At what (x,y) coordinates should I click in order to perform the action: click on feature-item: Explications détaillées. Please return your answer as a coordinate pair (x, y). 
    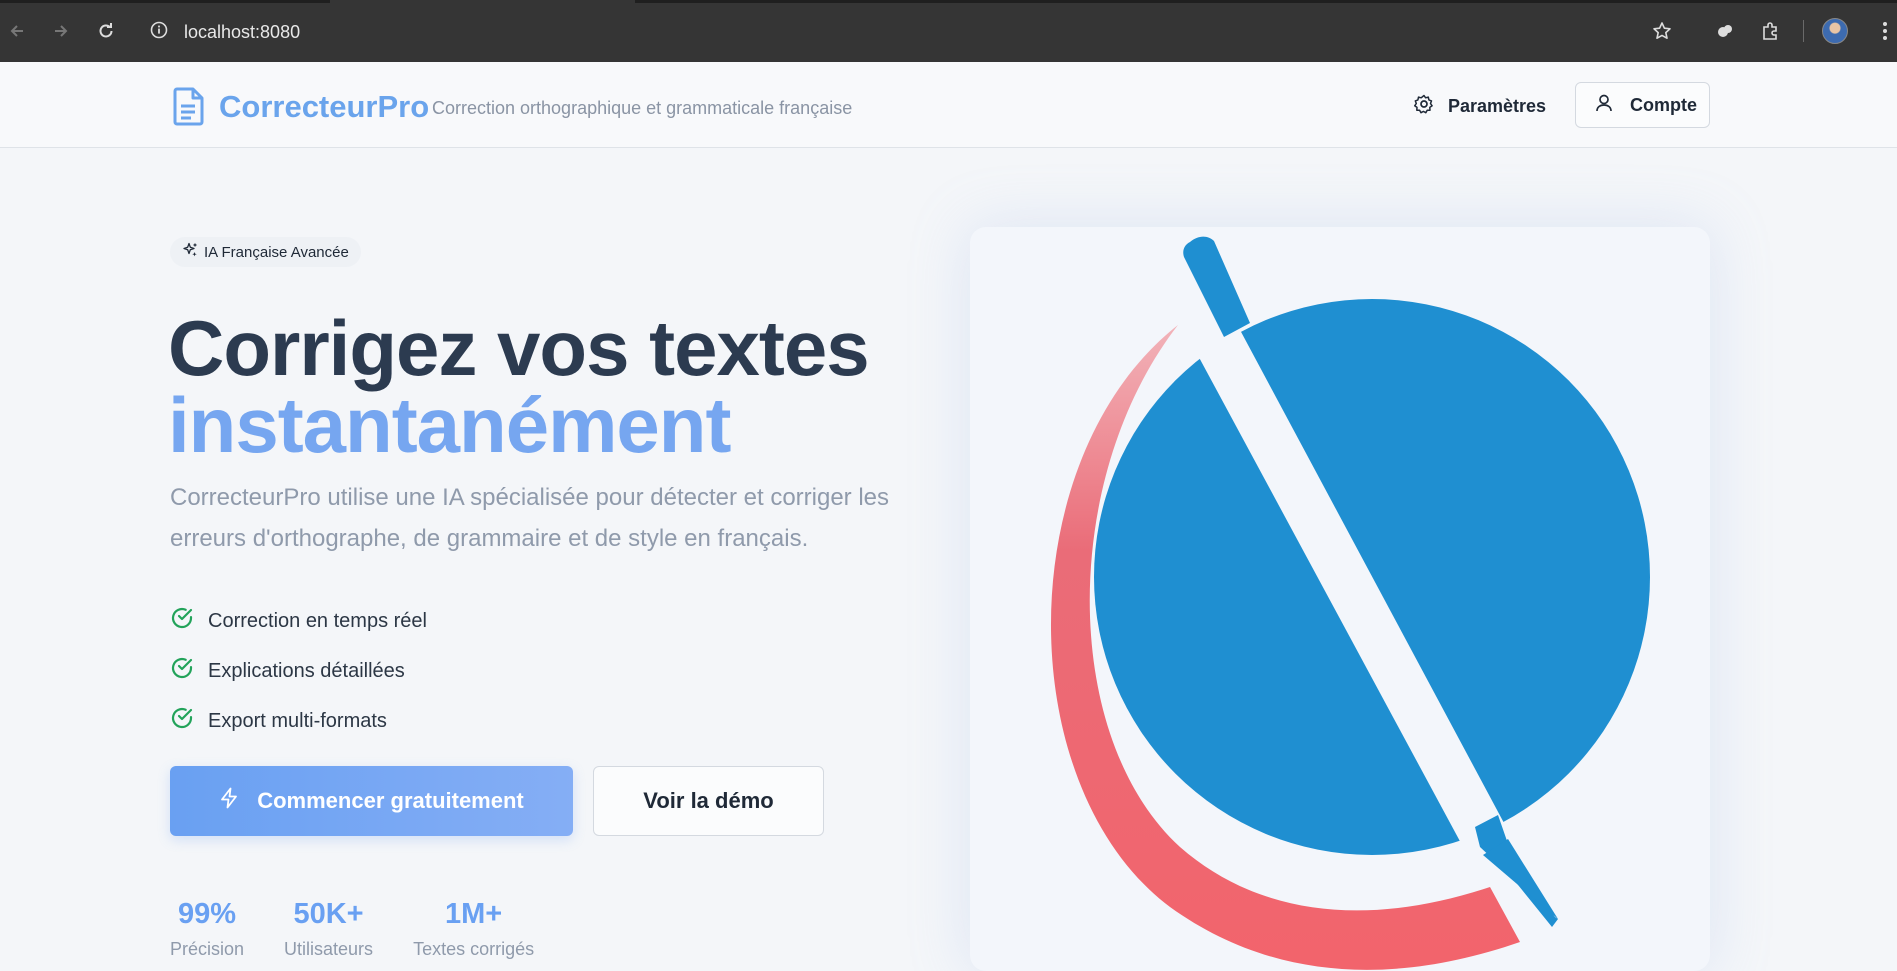
    Looking at the image, I should click on (298, 671).